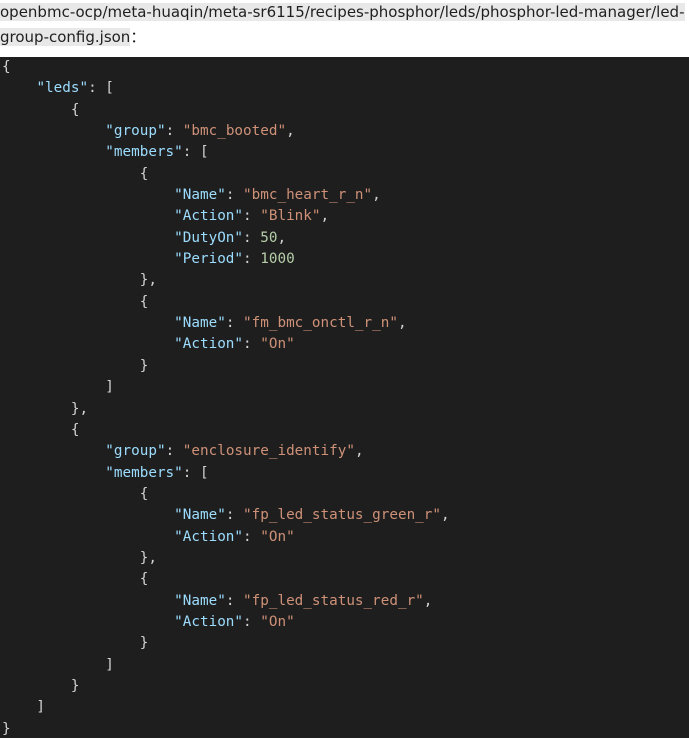 The width and height of the screenshot is (689, 740). What do you see at coordinates (344, 451) in the screenshot?
I see `code-line: "group": "enclosure_identify",` at bounding box center [344, 451].